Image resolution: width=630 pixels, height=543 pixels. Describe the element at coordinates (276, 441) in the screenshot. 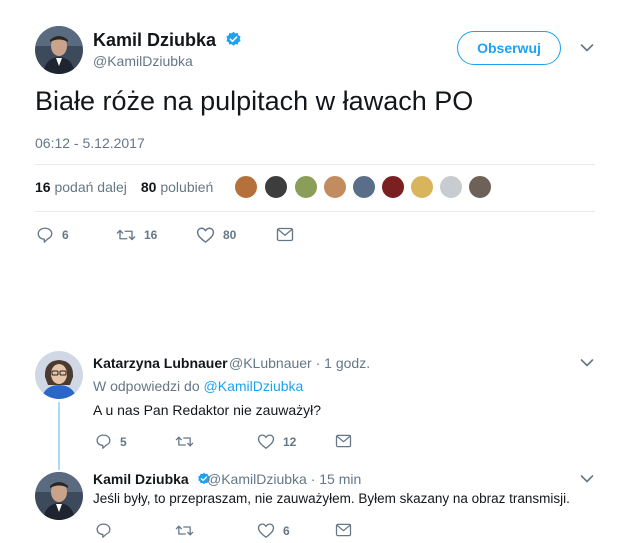

I see `like-action: 12` at that location.